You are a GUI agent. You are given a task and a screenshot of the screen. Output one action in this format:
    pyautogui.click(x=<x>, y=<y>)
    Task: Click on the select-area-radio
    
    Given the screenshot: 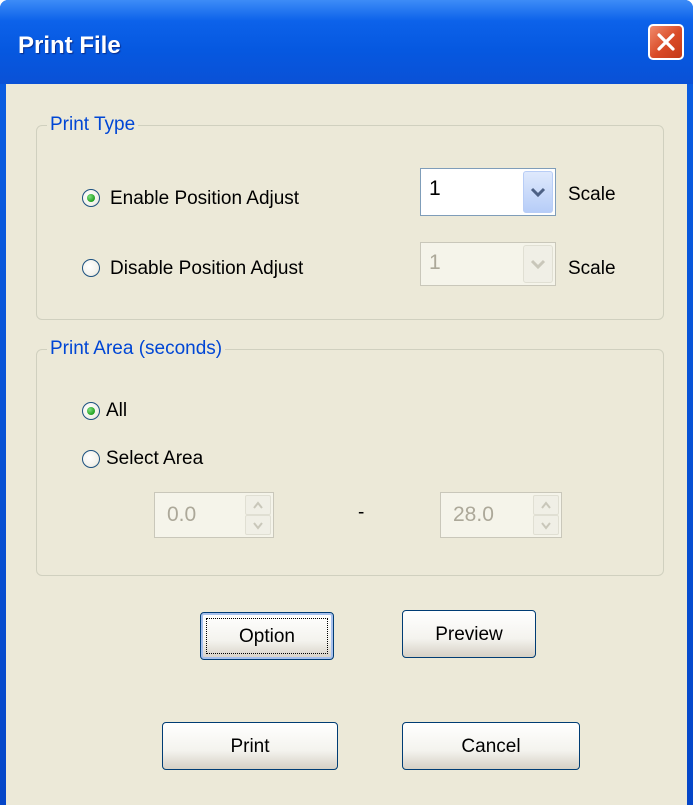 What is the action you would take?
    pyautogui.click(x=91, y=459)
    